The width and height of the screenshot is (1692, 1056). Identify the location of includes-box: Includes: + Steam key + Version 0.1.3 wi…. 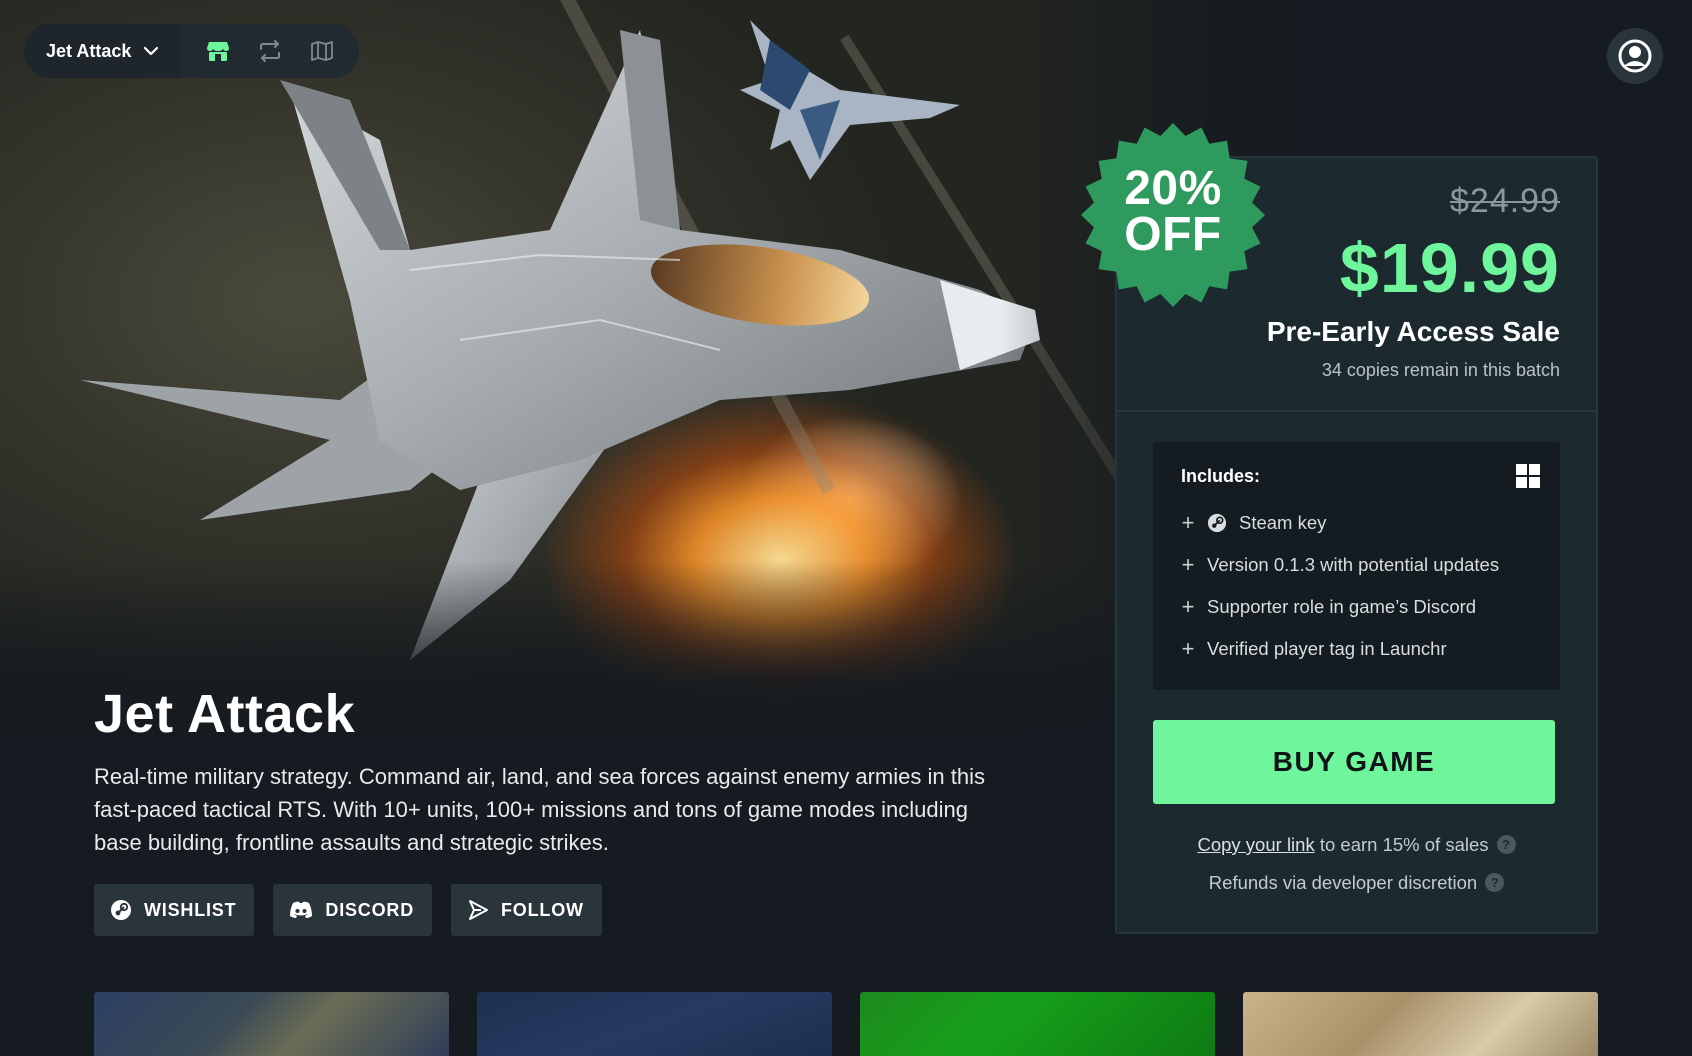
(1356, 566).